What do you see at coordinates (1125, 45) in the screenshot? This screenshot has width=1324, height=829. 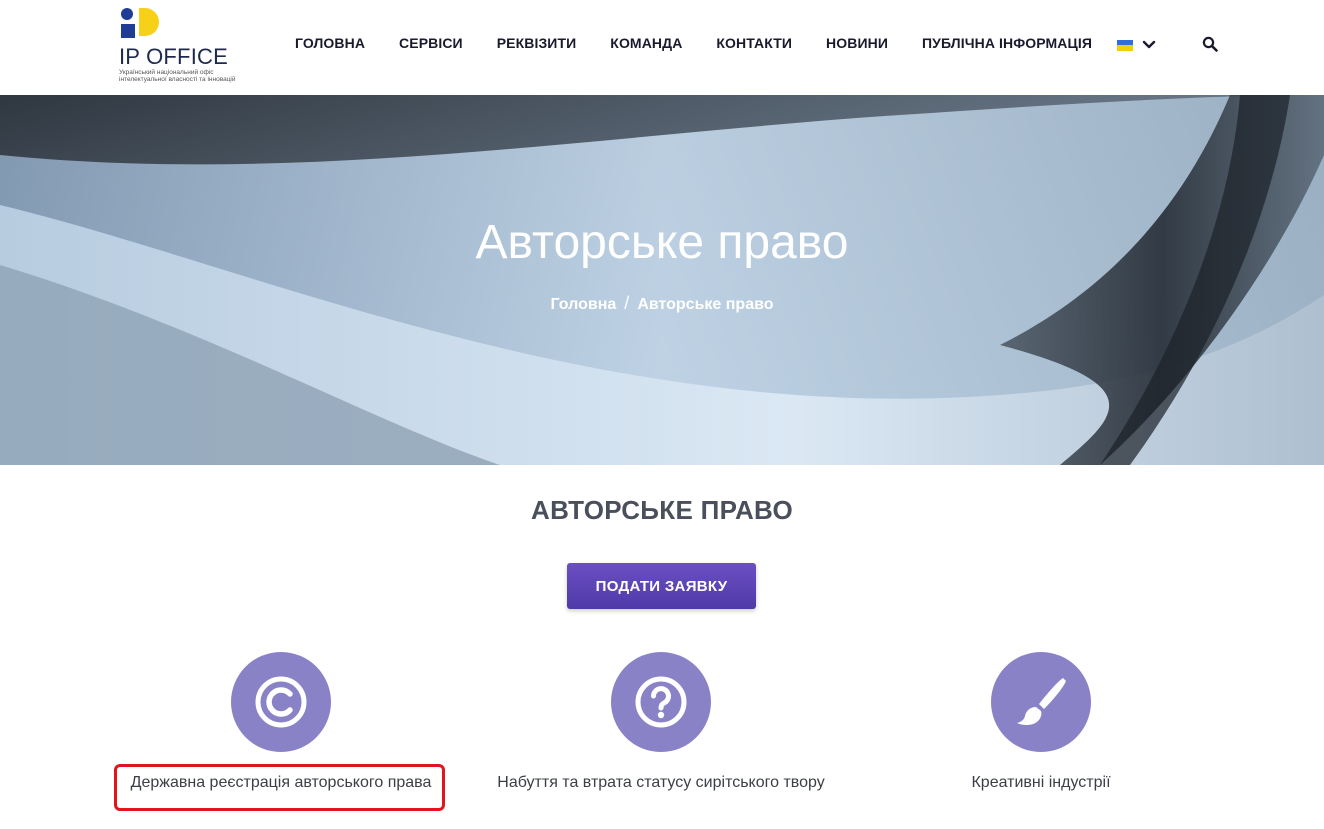 I see `ukraine-flag-icon` at bounding box center [1125, 45].